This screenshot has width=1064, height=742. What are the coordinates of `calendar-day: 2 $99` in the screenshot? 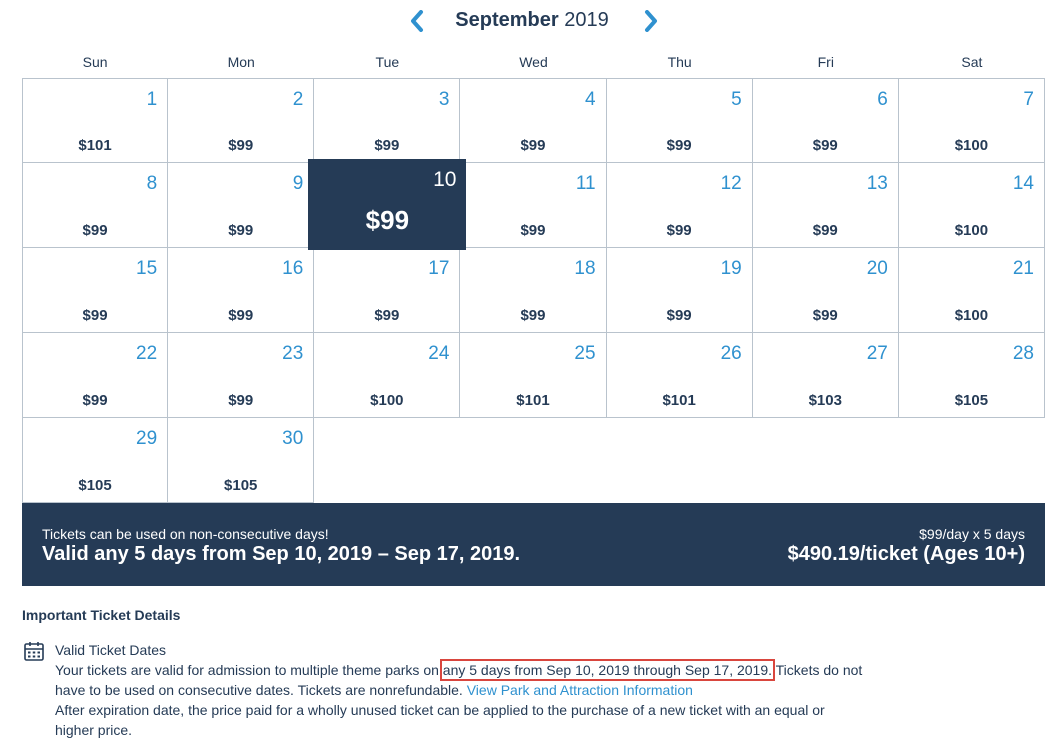 It's located at (241, 120).